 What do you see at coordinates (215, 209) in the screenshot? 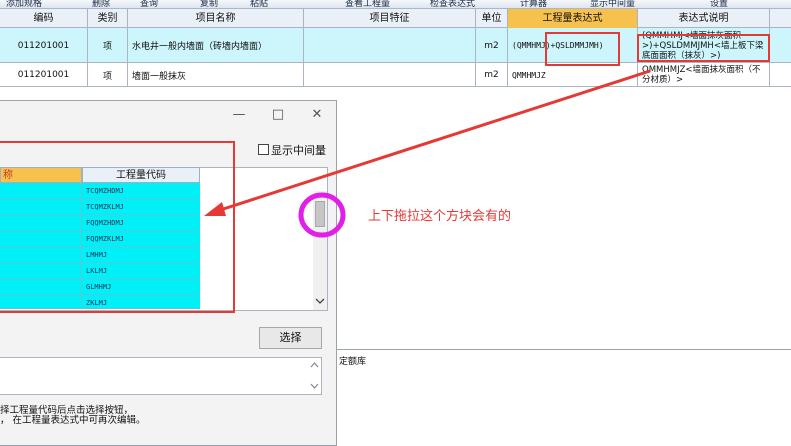
I see `arrow-head-icon` at bounding box center [215, 209].